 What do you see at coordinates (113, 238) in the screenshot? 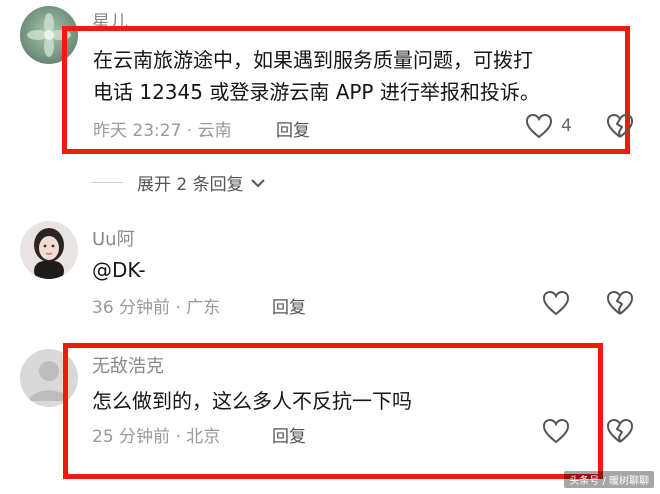
I see `comment-author: Uu阿` at bounding box center [113, 238].